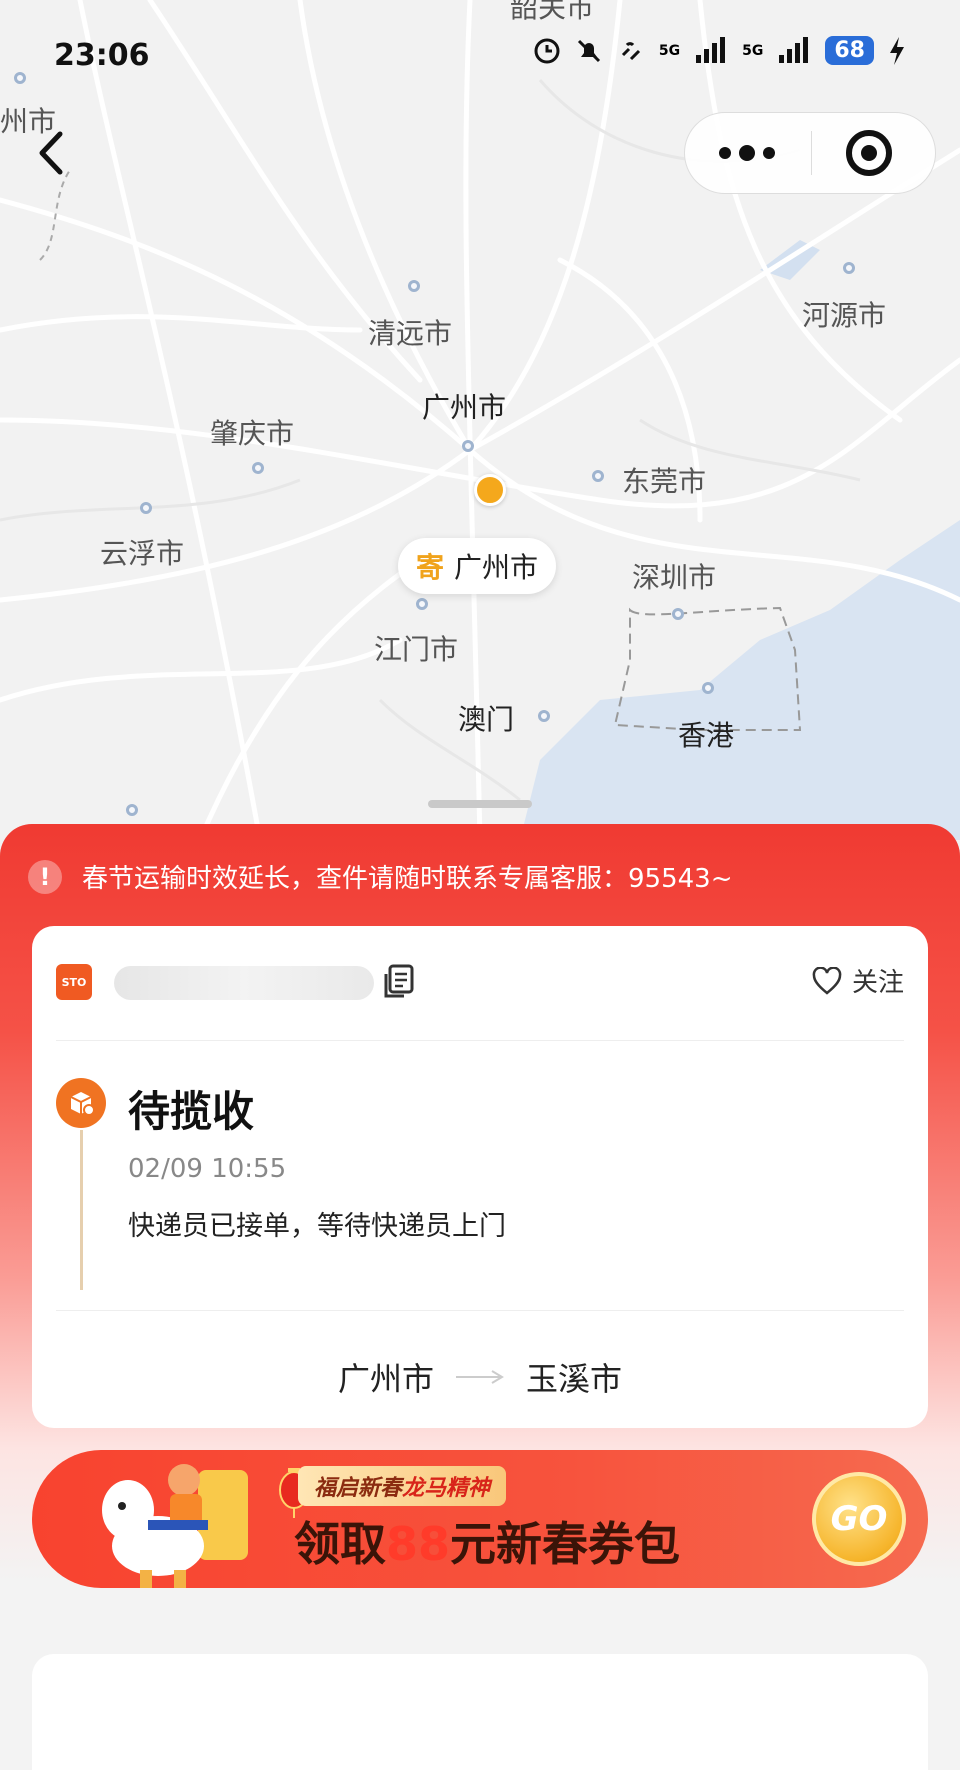 This screenshot has height=1770, width=960. I want to click on promo-tag-prefix: 福启新春, so click(358, 1488).